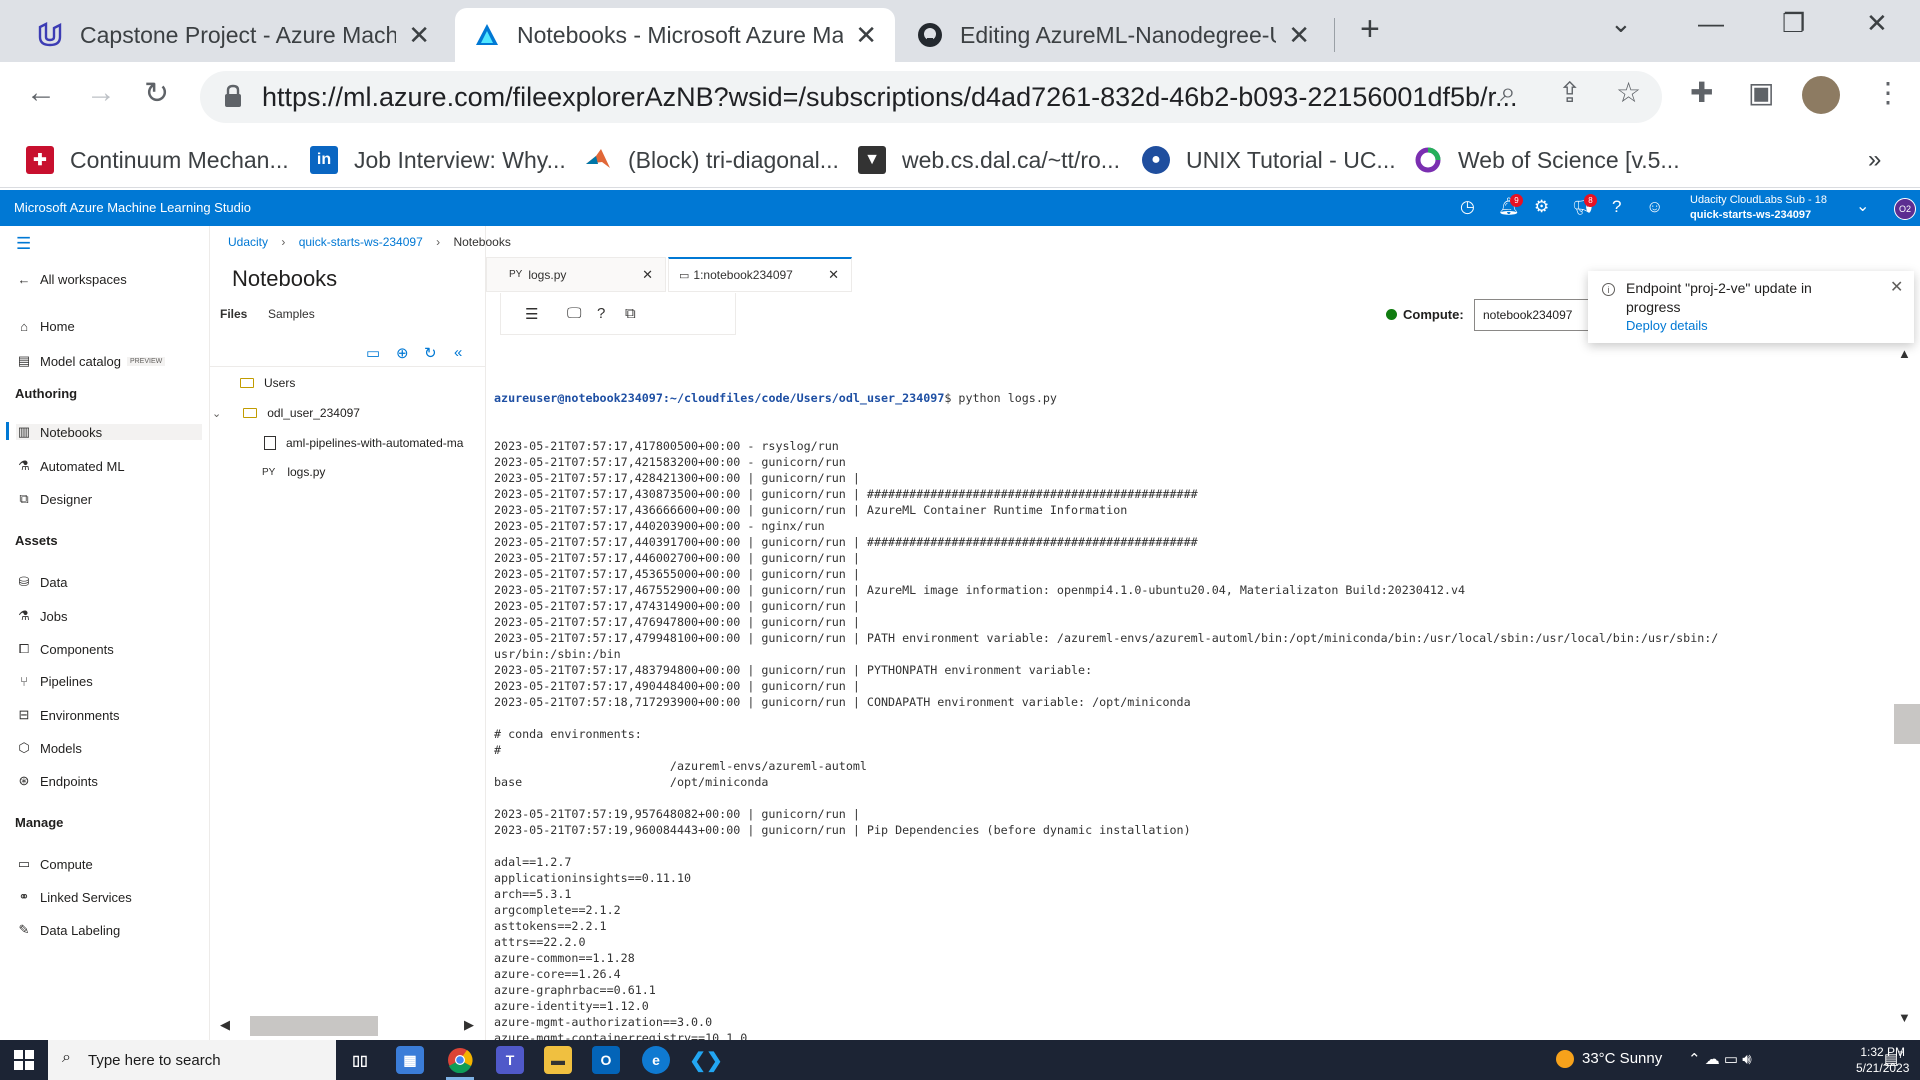 This screenshot has height=1080, width=1920. What do you see at coordinates (402, 353) in the screenshot?
I see `add-circle-icon: ⊕` at bounding box center [402, 353].